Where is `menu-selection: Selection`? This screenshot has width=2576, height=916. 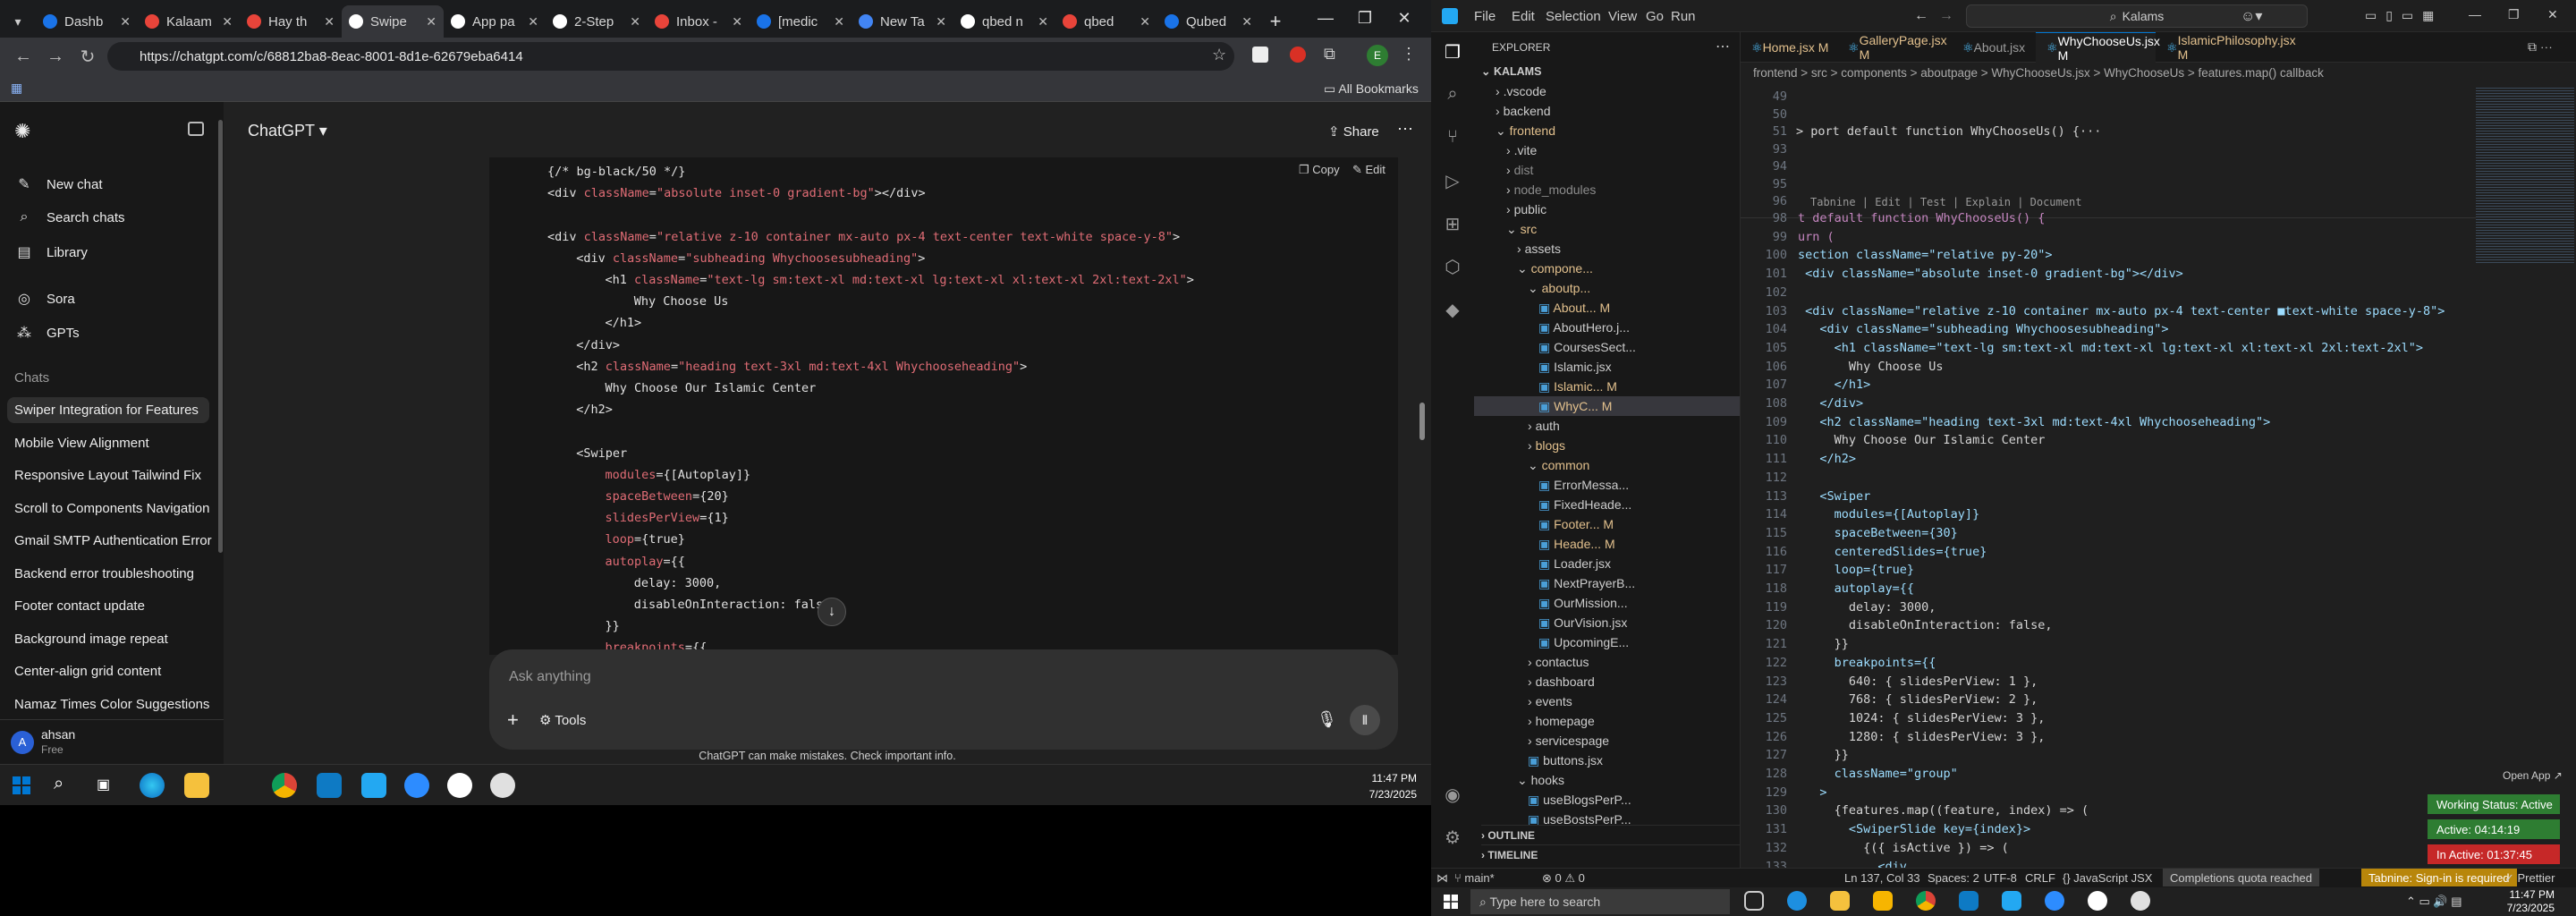
menu-selection: Selection is located at coordinates (1573, 16).